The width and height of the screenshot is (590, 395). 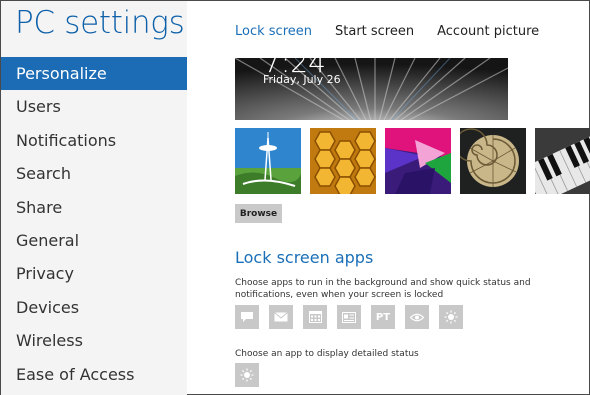 What do you see at coordinates (94, 374) in the screenshot?
I see `sidebar-item-ease-of-access: Ease of Access` at bounding box center [94, 374].